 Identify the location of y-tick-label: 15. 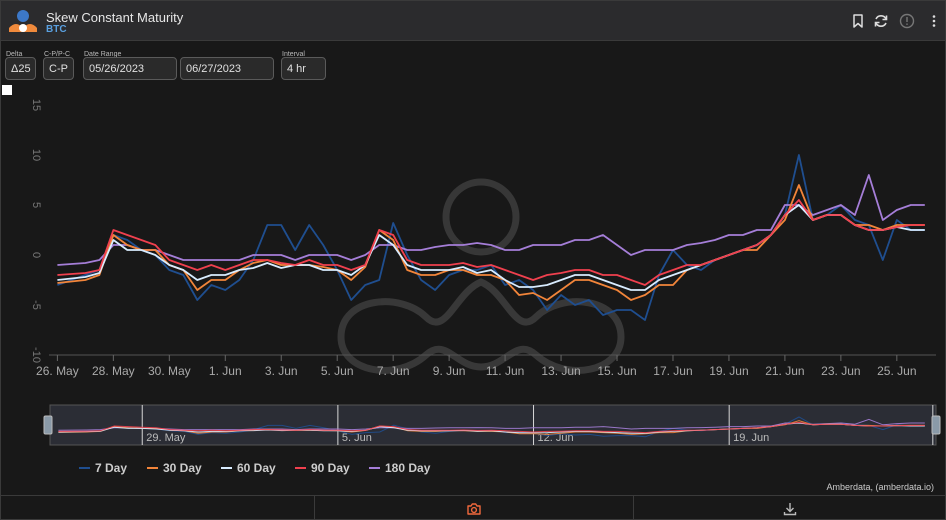
(36, 105).